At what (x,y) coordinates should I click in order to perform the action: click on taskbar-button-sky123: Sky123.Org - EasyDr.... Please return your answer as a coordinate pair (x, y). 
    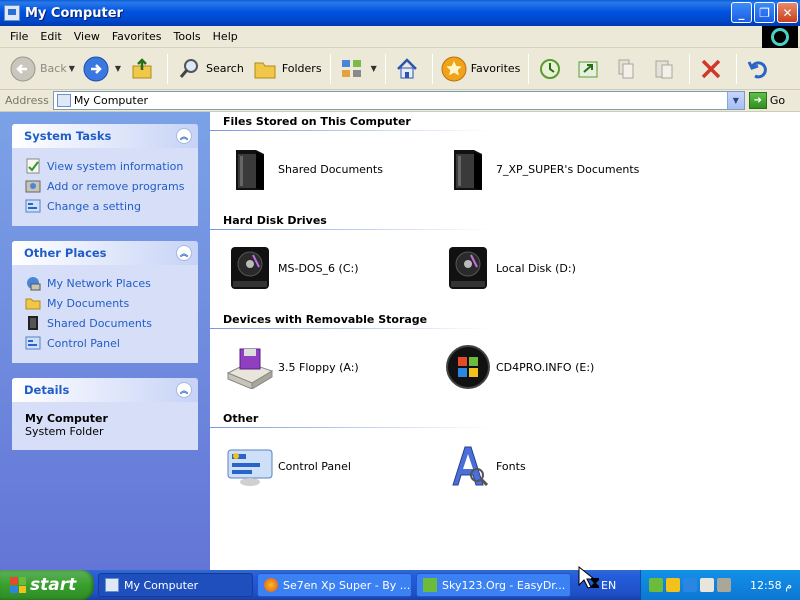
    Looking at the image, I should click on (493, 585).